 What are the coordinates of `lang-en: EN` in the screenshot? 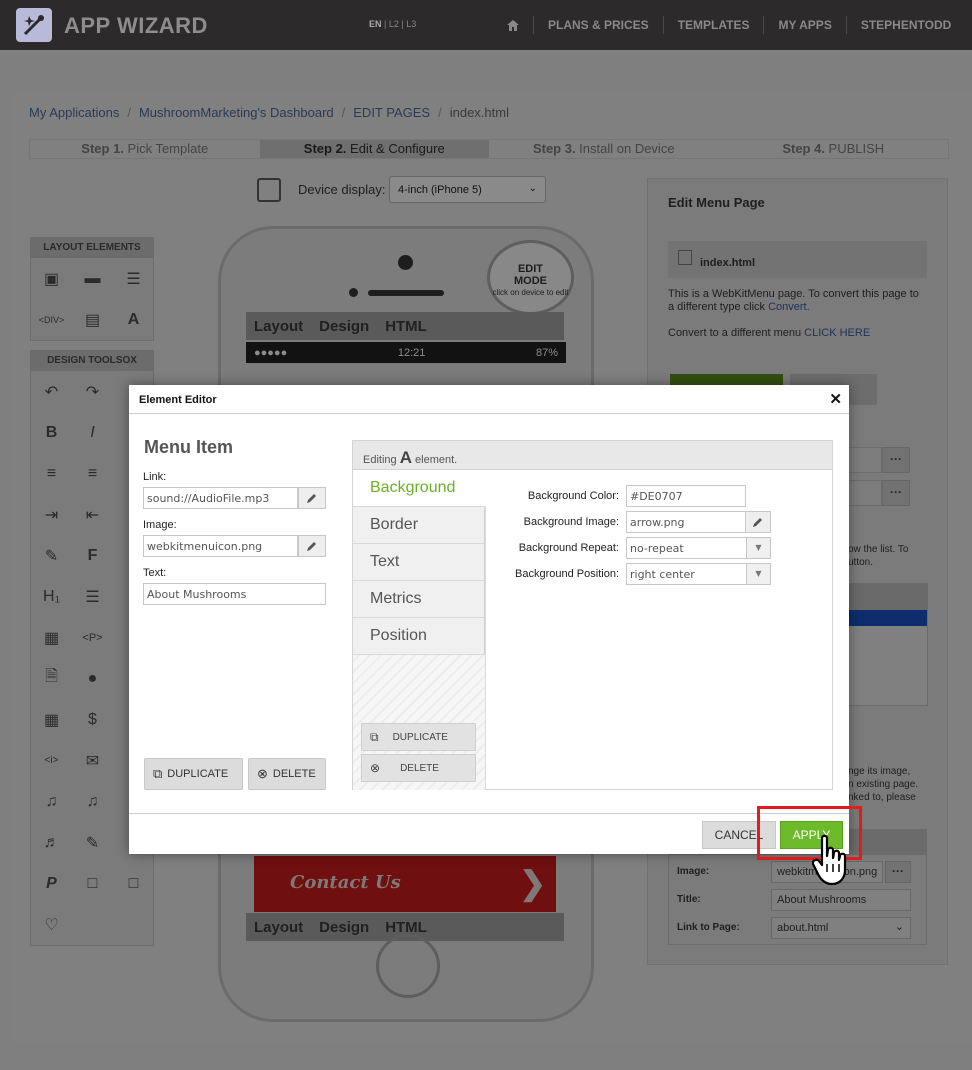 It's located at (375, 24).